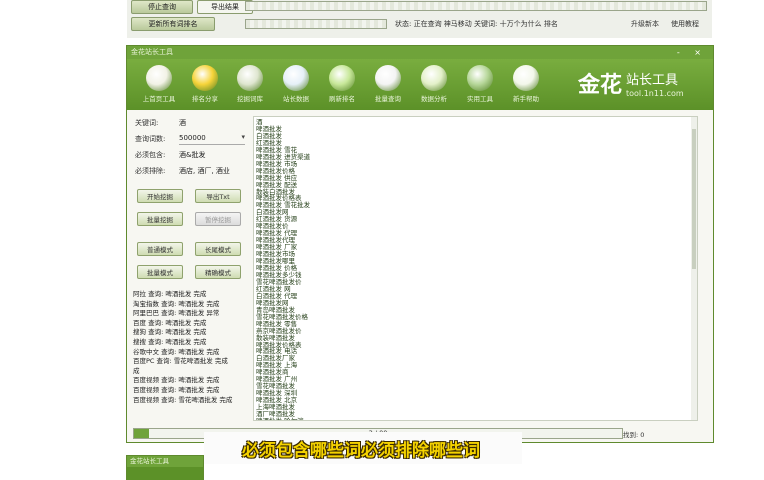  What do you see at coordinates (434, 78) in the screenshot?
I see `leaf-icon` at bounding box center [434, 78].